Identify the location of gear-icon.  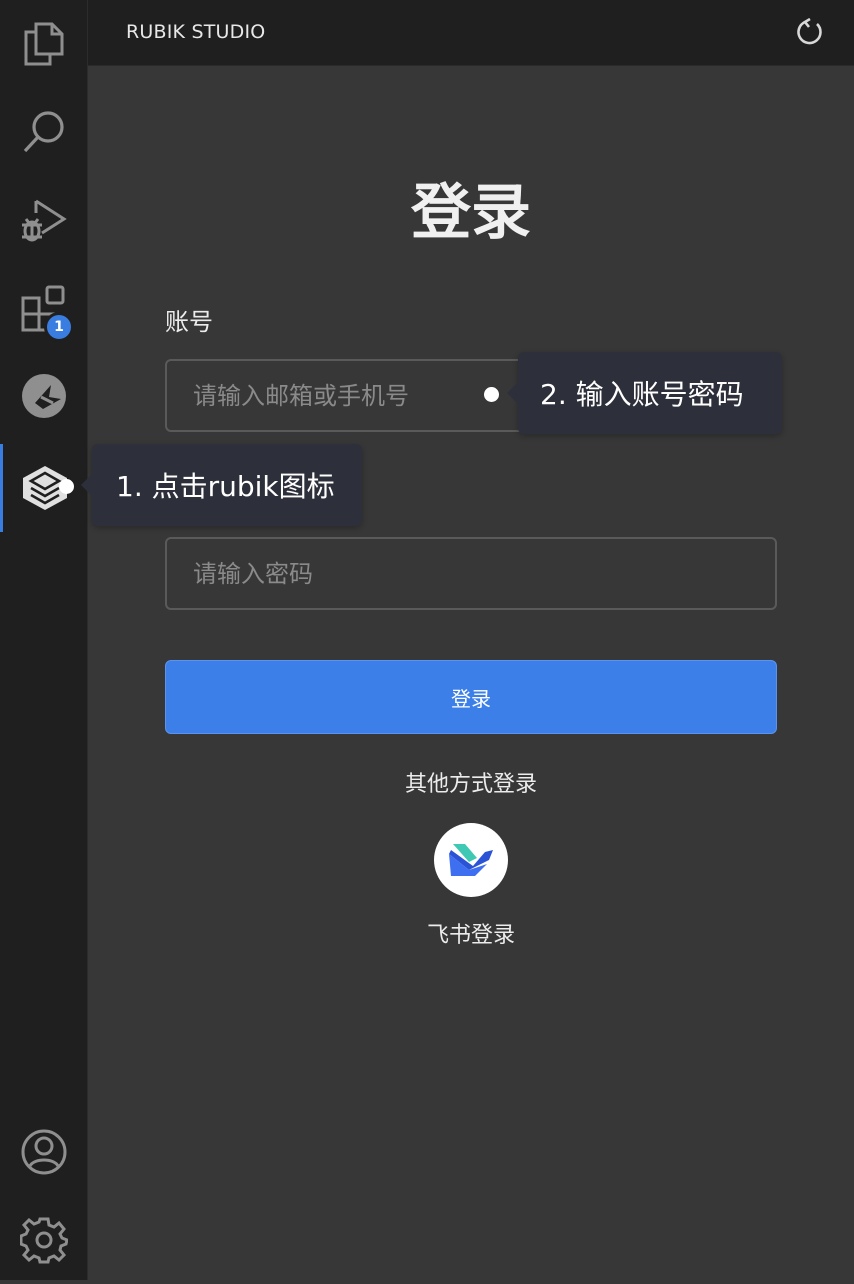
(43, 1240).